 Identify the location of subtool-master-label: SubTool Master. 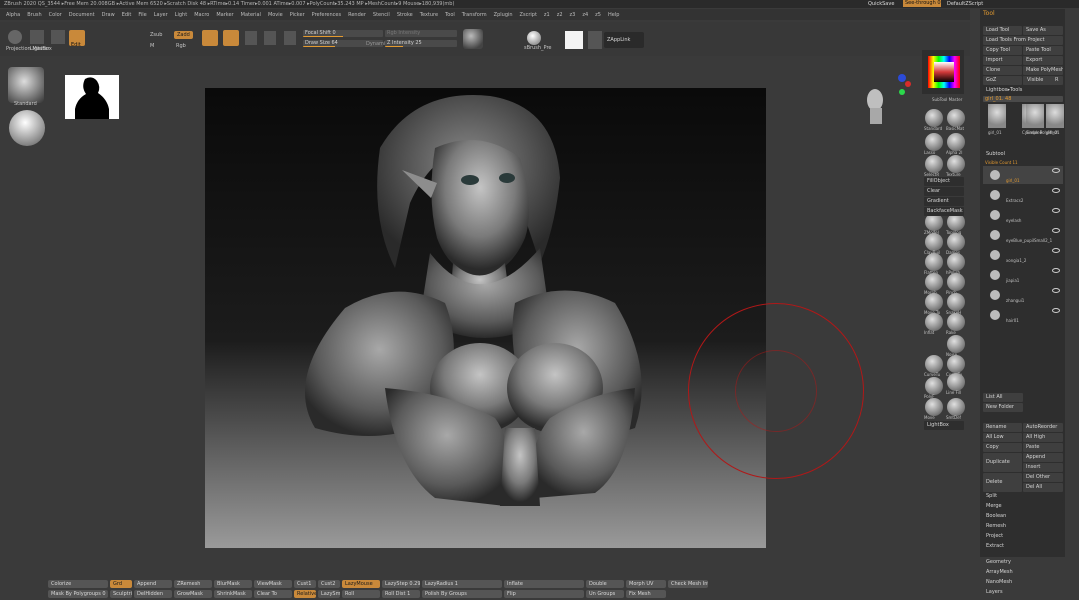
(947, 99).